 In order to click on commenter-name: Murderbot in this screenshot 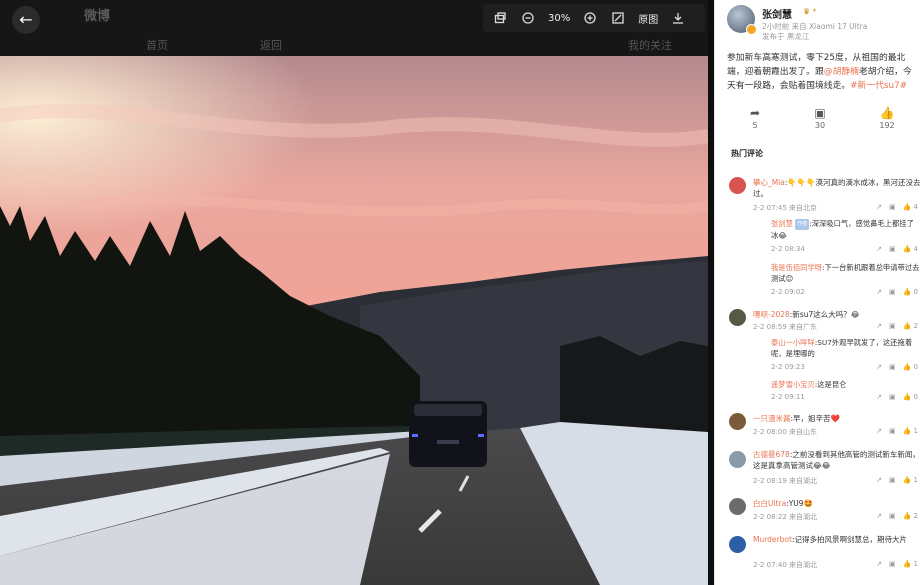, I will do `click(772, 539)`.